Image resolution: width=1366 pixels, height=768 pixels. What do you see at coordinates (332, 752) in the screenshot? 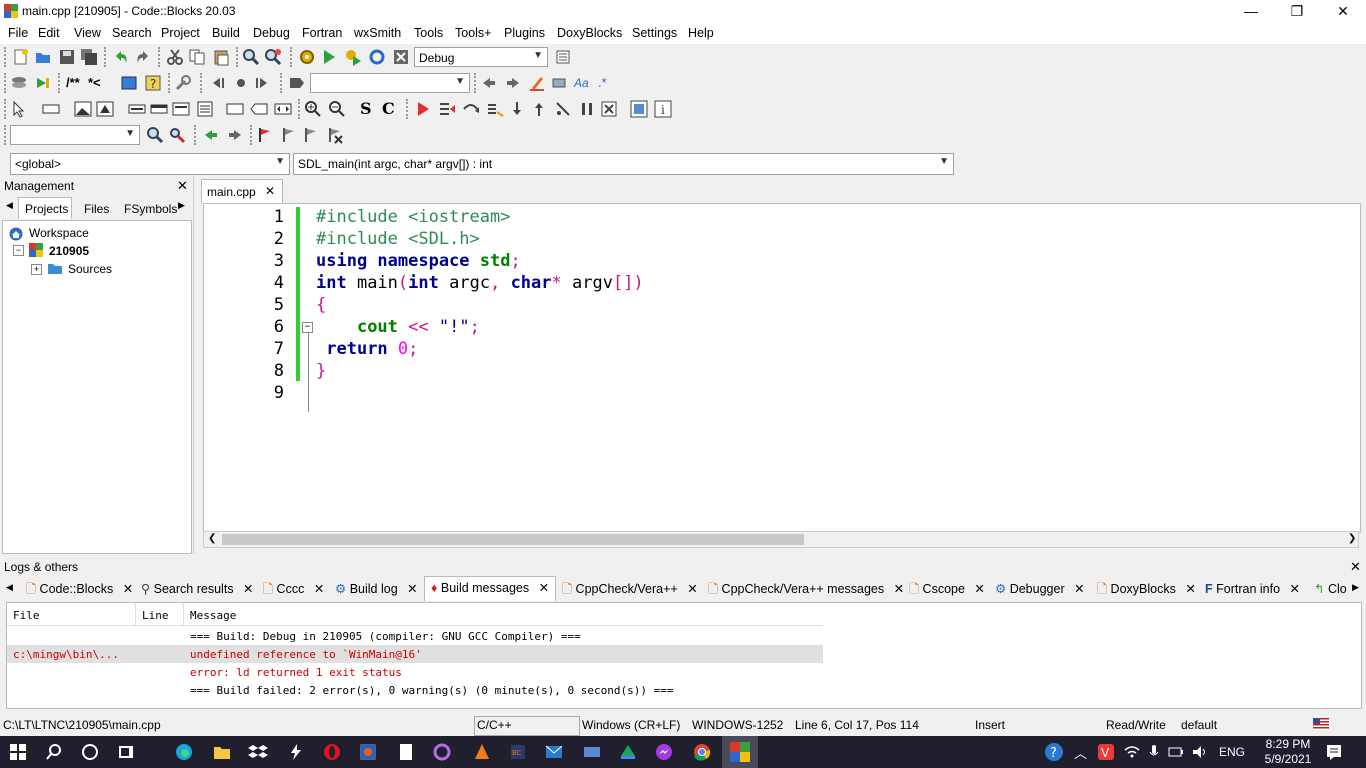
I see `opera-icon` at bounding box center [332, 752].